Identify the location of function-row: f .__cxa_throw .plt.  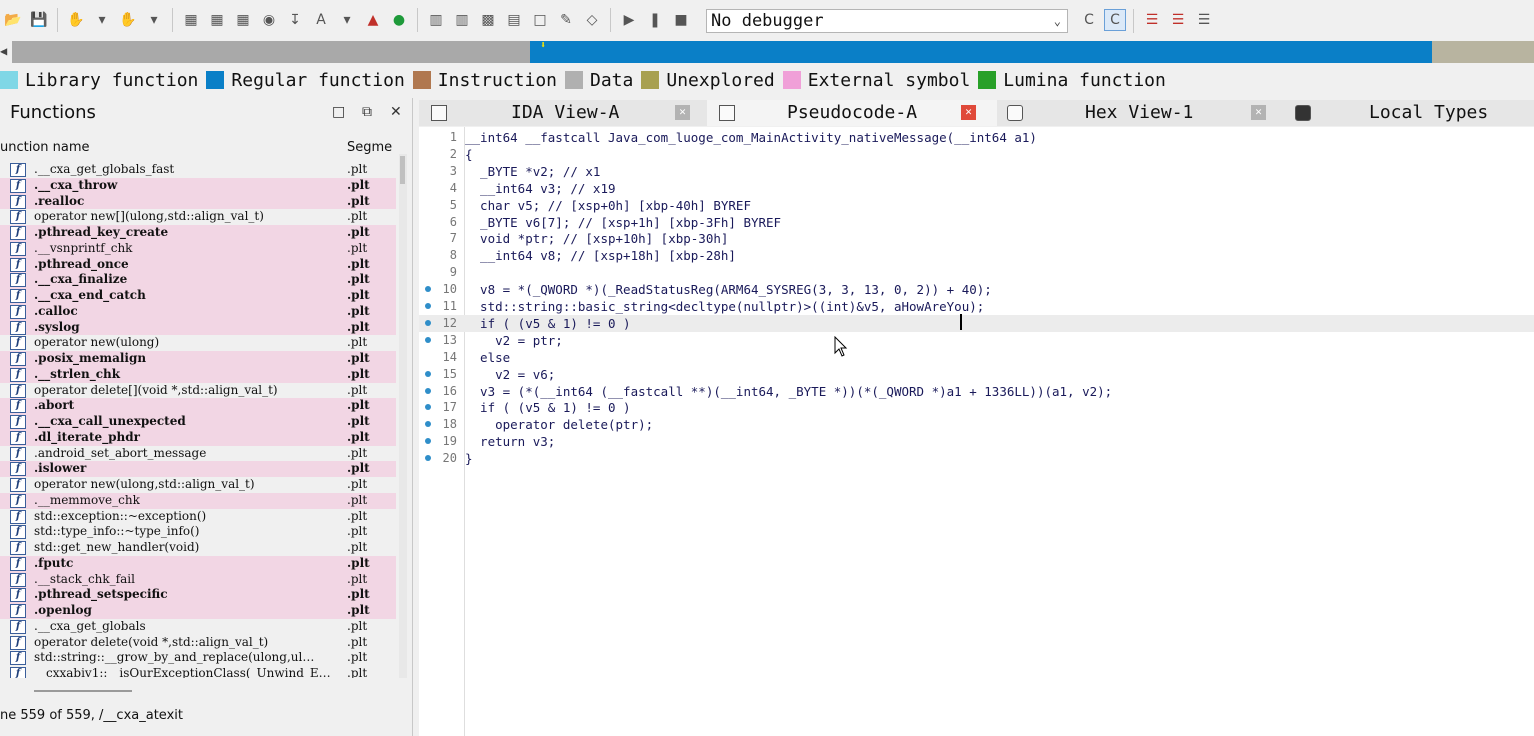
(198, 185).